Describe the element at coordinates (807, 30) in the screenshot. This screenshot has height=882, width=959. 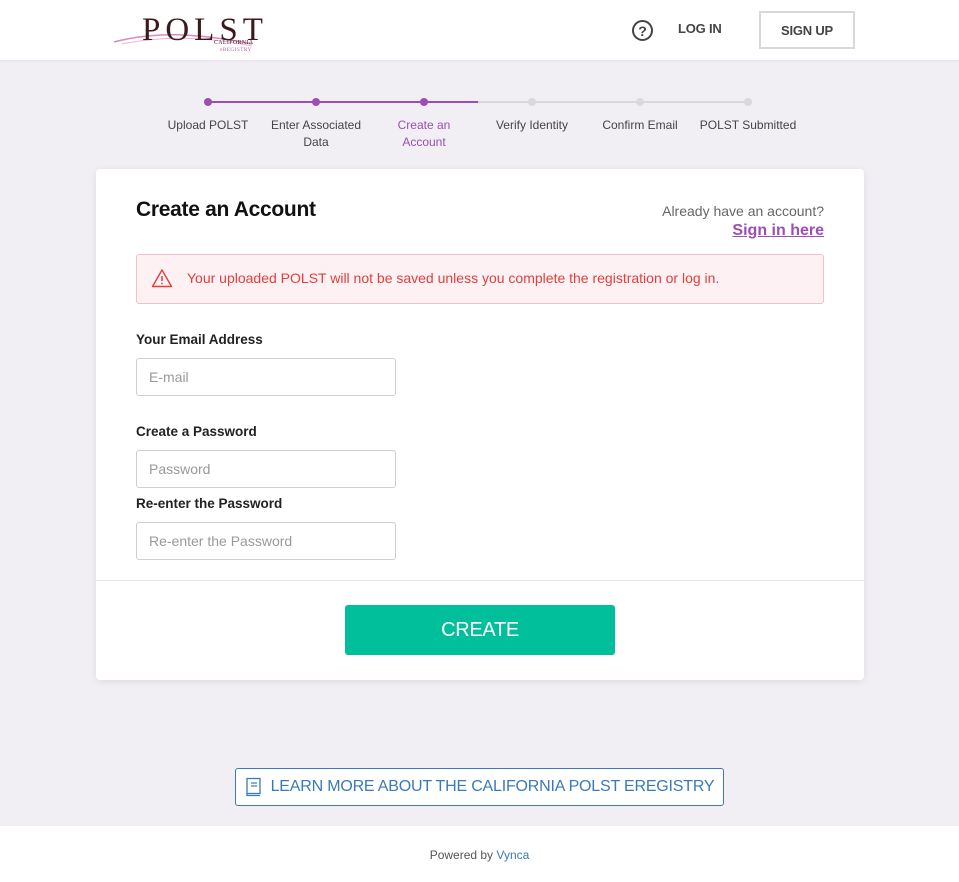
I see `signup-button: SIGN UP` at that location.